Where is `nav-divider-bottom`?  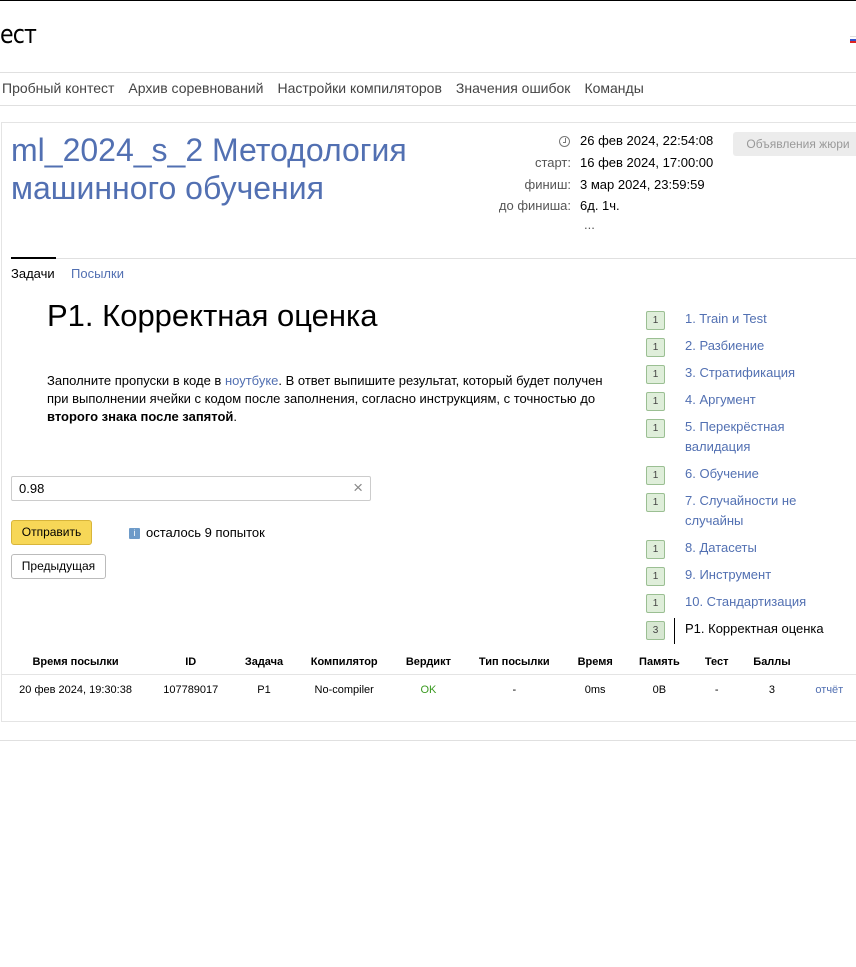
nav-divider-bottom is located at coordinates (428, 105).